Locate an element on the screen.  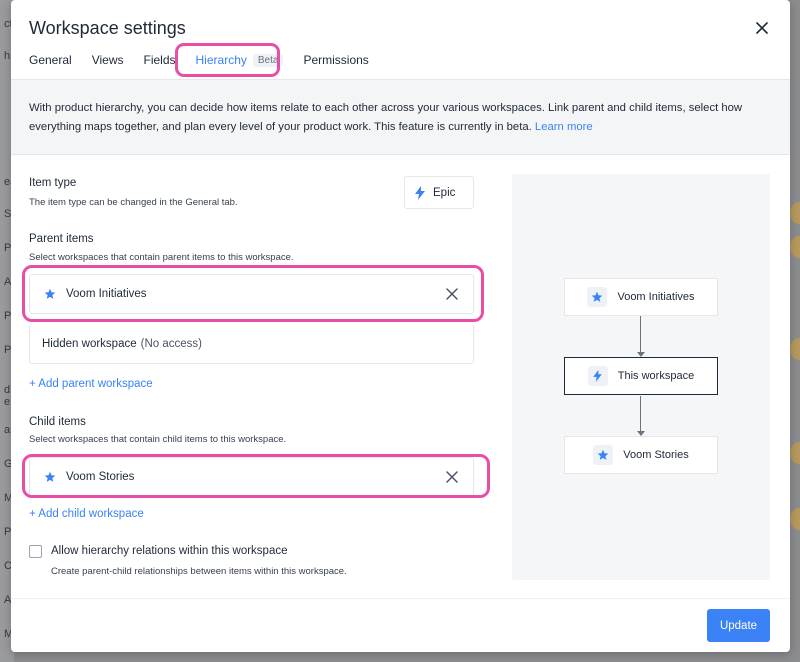
close-icon is located at coordinates (762, 28).